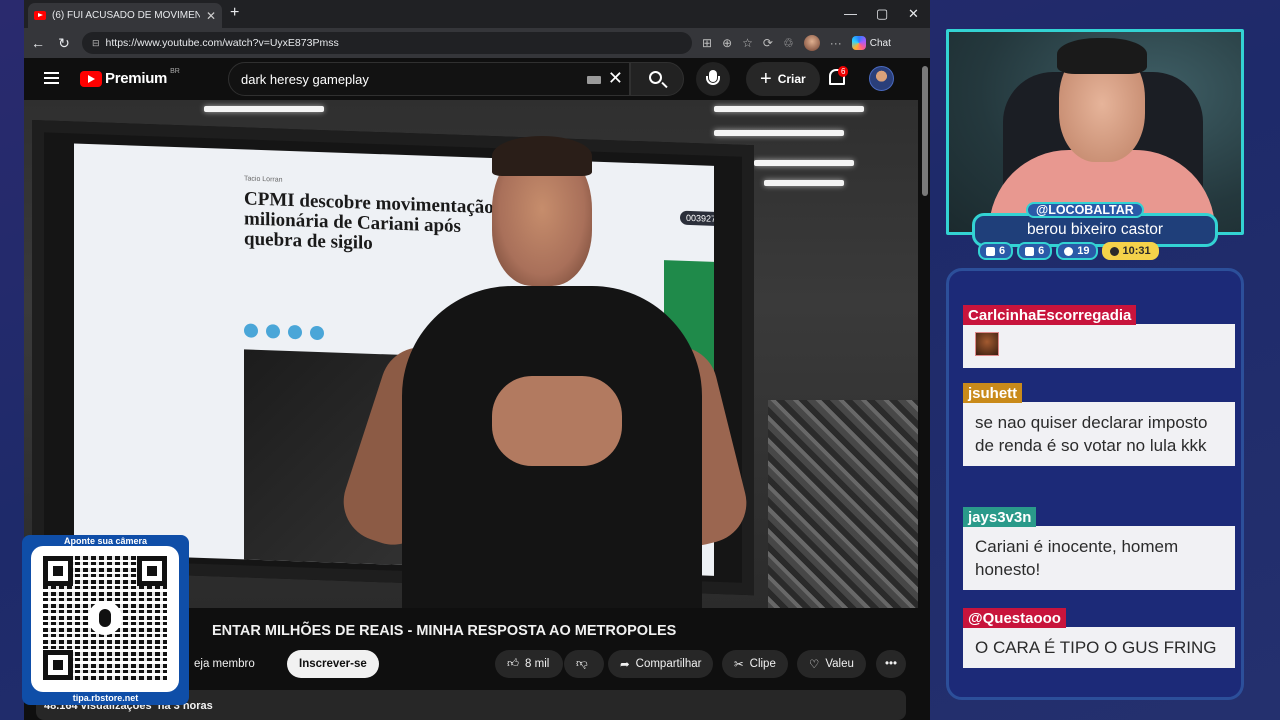 This screenshot has height=720, width=1280. What do you see at coordinates (542, 156) in the screenshot?
I see `presenter-hair` at bounding box center [542, 156].